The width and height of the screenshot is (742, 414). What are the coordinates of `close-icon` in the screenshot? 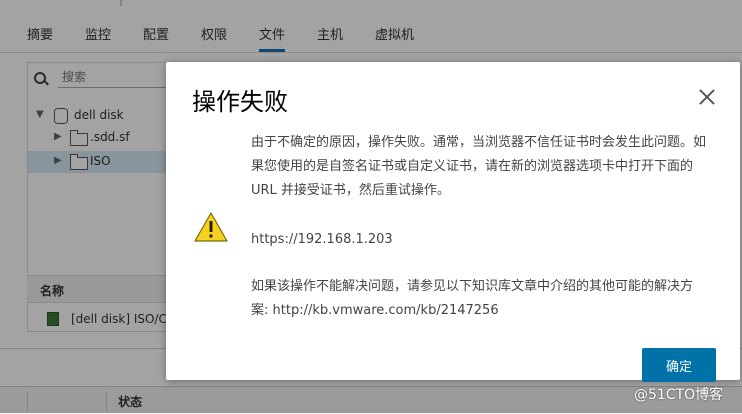 It's located at (707, 97).